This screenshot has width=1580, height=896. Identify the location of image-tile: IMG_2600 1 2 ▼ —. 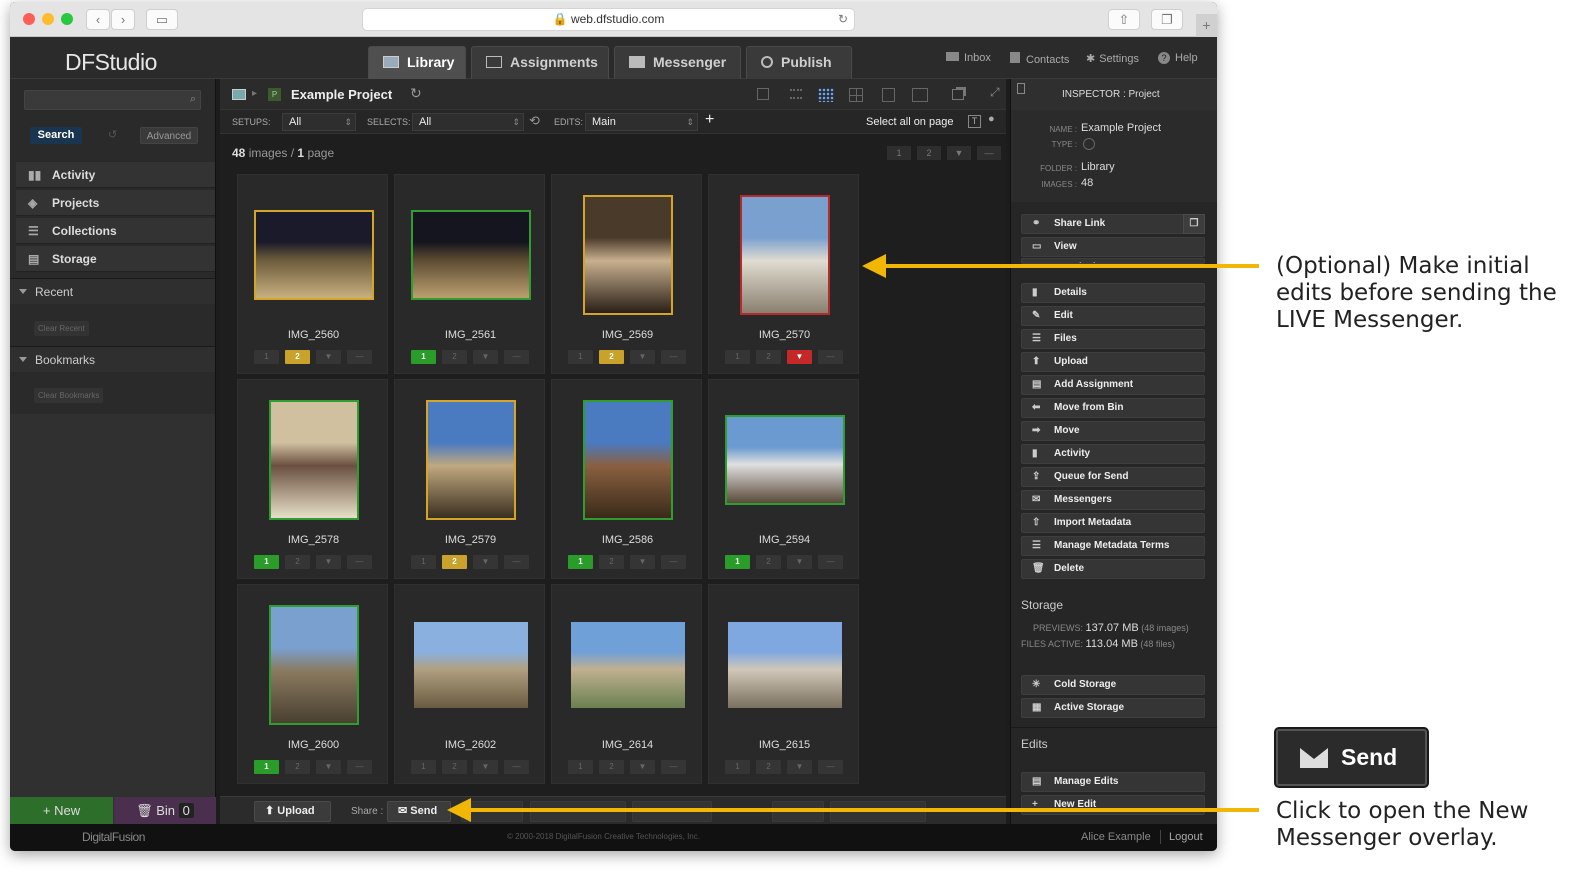
(312, 684).